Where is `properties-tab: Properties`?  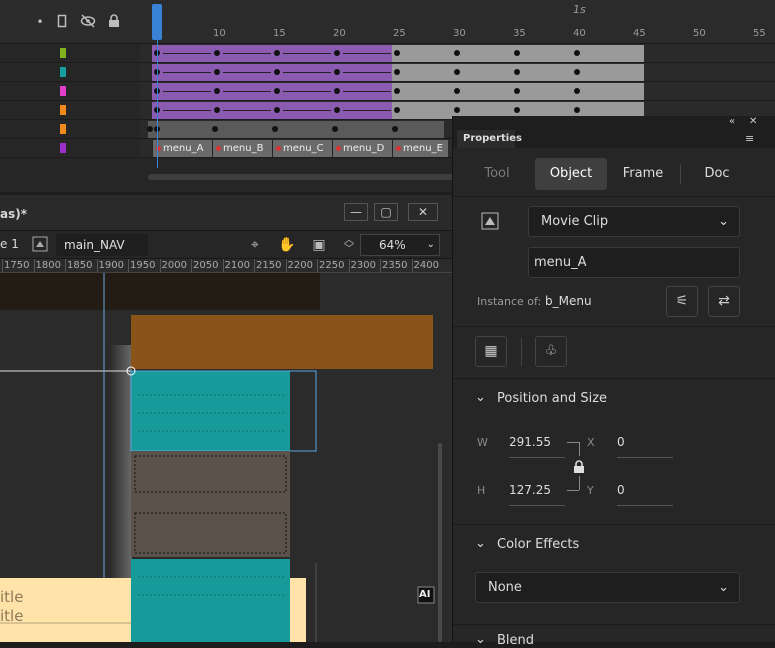
properties-tab: Properties is located at coordinates (489, 139).